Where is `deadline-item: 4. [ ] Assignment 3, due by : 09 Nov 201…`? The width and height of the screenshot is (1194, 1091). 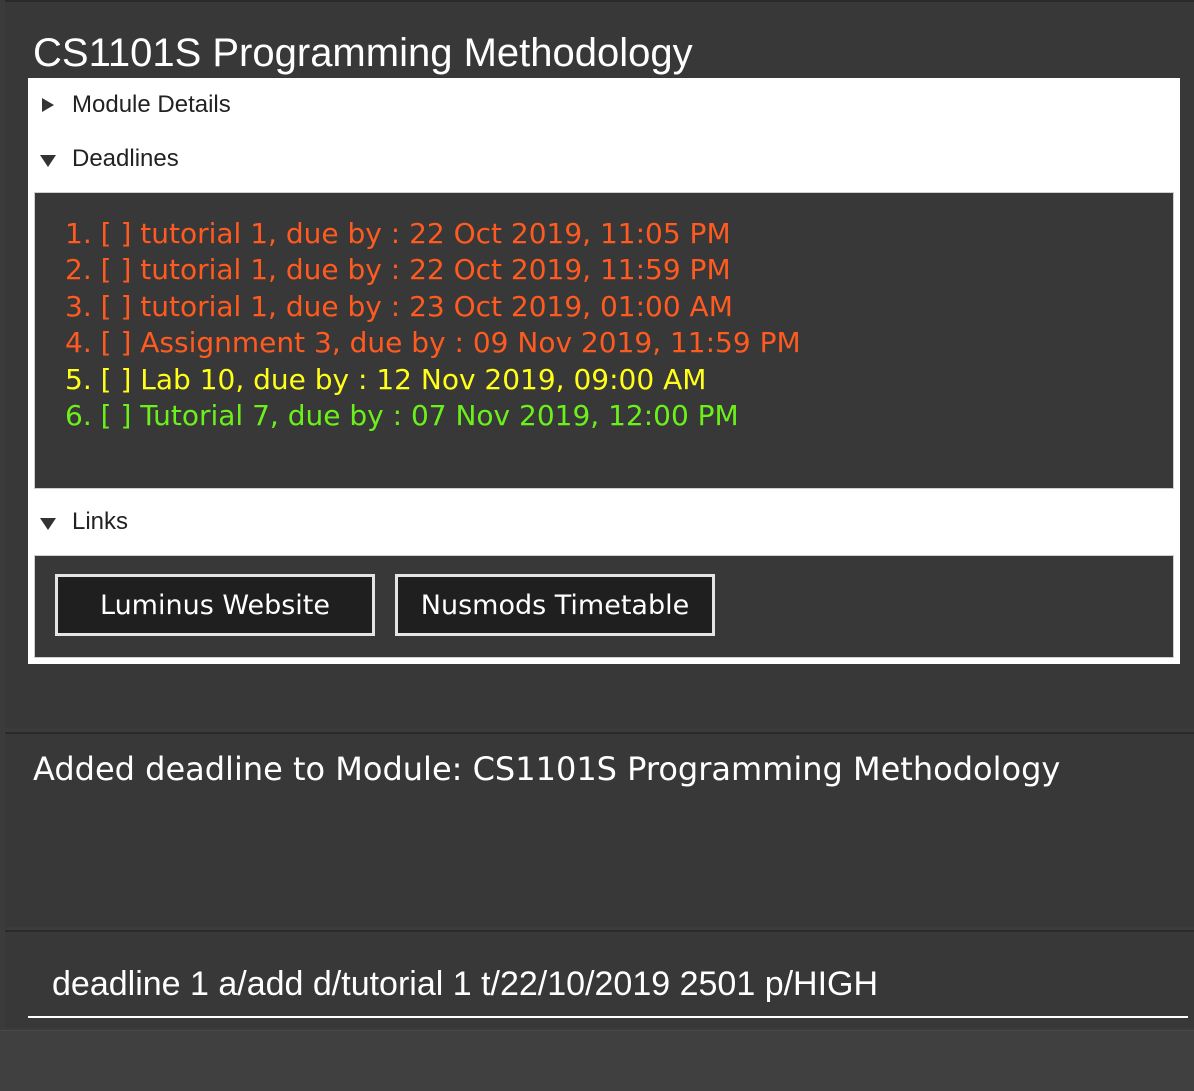
deadline-item: 4. [ ] Assignment 3, due by : 09 Nov 201… is located at coordinates (433, 343).